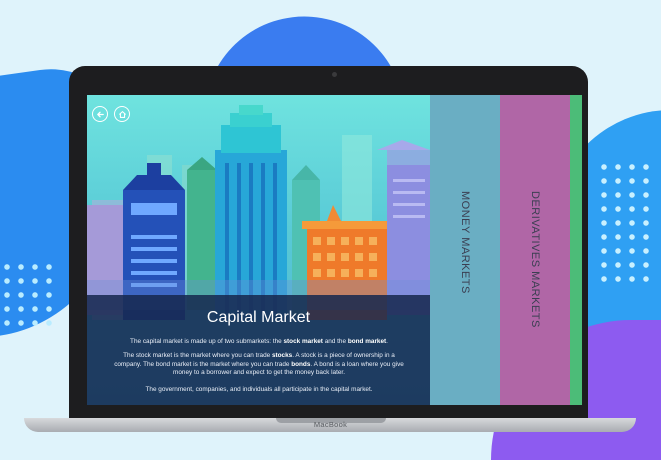  I want to click on para1-text-mid: and the, so click(335, 341).